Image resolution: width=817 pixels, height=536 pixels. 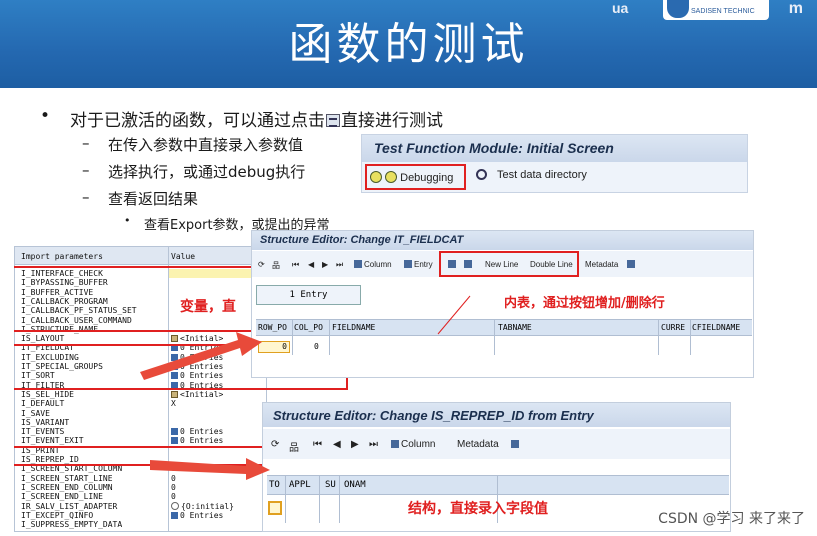 What do you see at coordinates (141, 487) in the screenshot?
I see `param-row: I_SCREEN_END_COLUMN 0` at bounding box center [141, 487].